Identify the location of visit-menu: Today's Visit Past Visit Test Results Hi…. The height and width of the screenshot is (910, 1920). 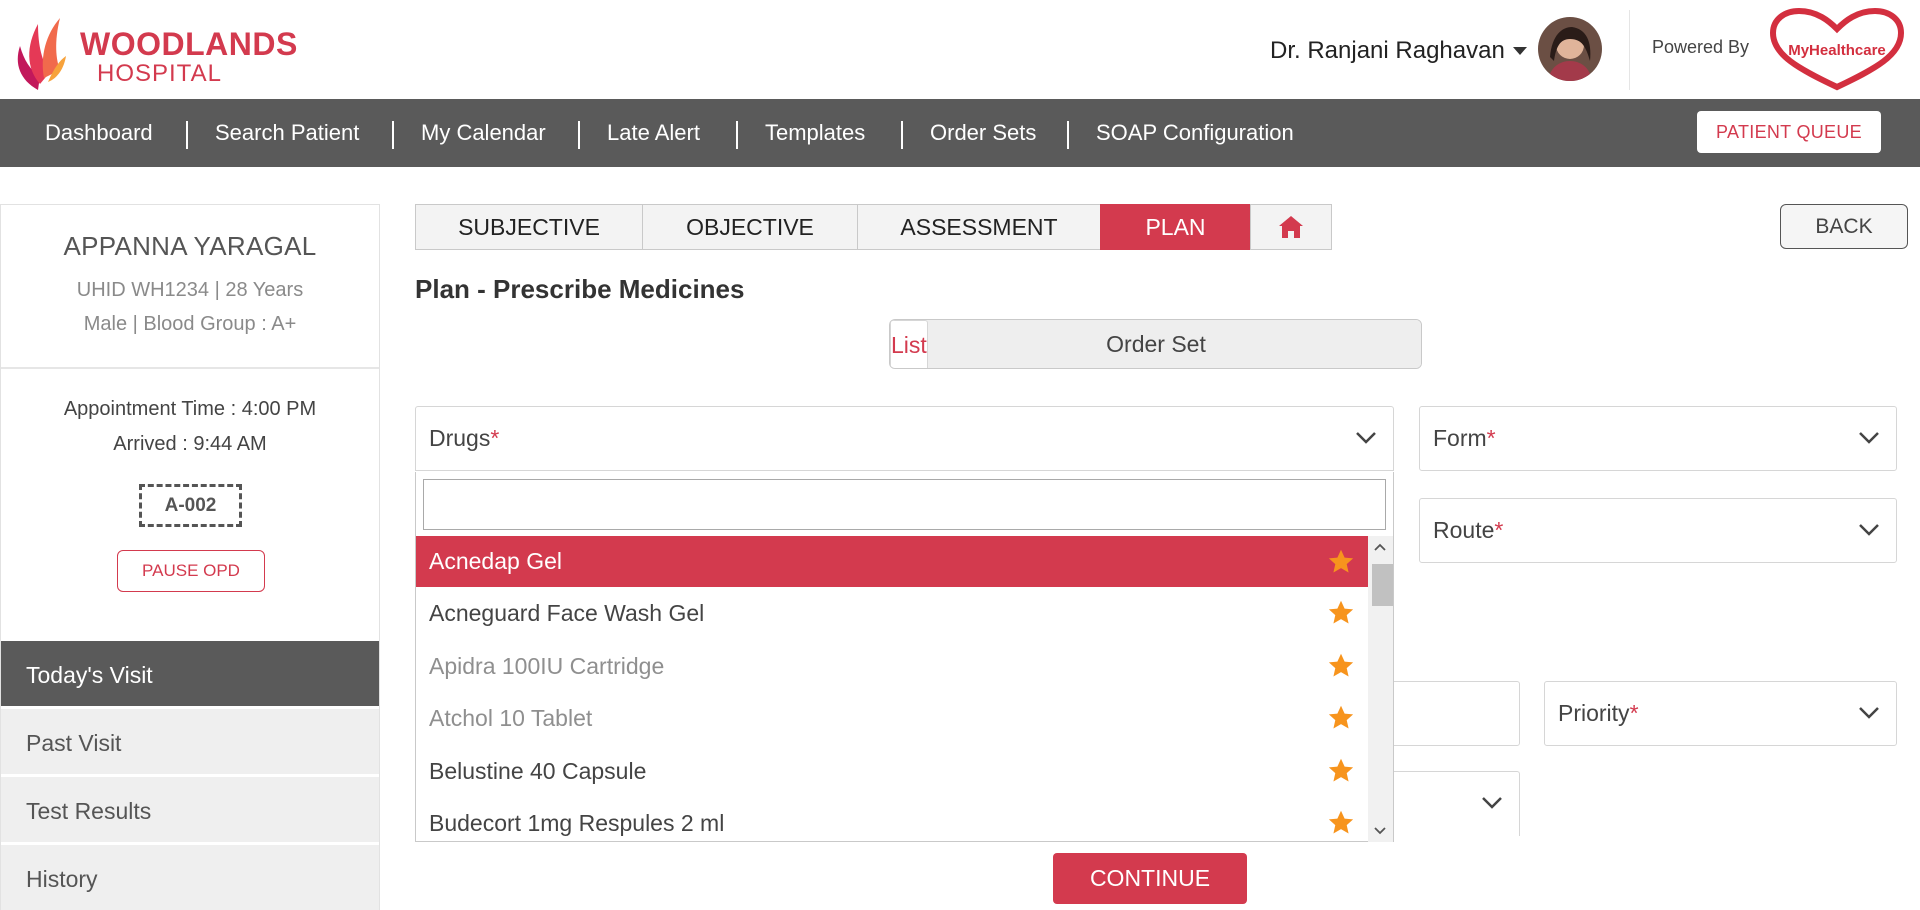
(190, 775).